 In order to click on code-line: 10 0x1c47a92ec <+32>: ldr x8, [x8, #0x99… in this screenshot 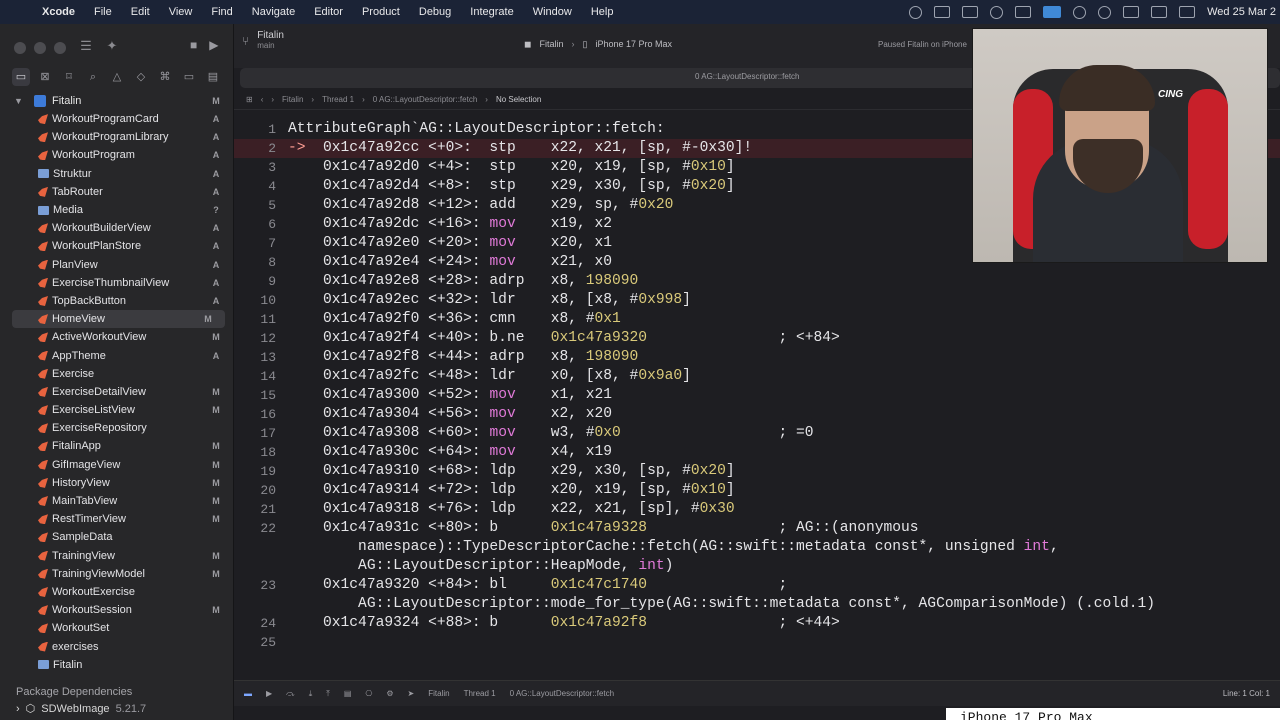, I will do `click(757, 300)`.